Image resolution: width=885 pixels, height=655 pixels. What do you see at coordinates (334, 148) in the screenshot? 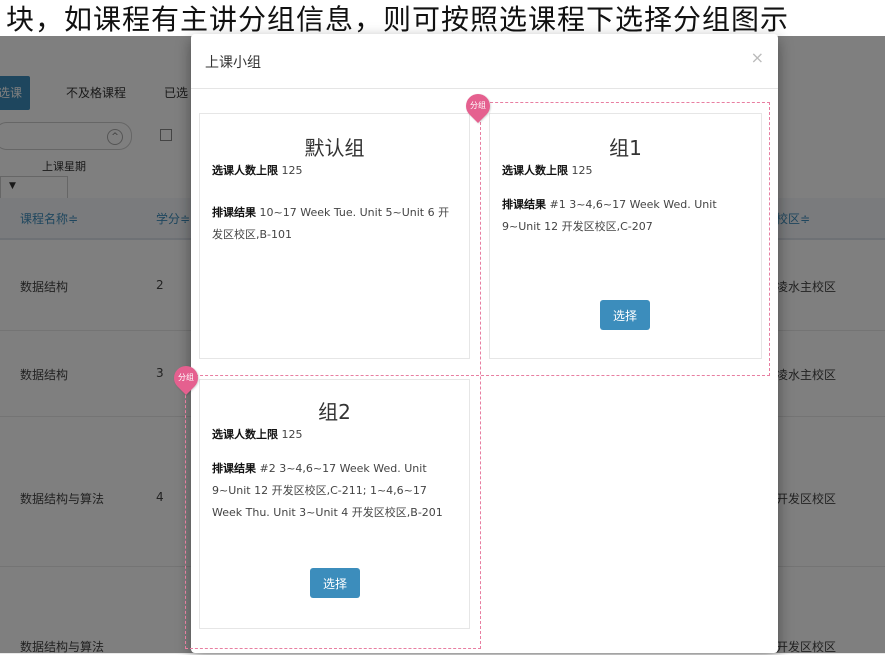
I see `group-title: 默认组` at bounding box center [334, 148].